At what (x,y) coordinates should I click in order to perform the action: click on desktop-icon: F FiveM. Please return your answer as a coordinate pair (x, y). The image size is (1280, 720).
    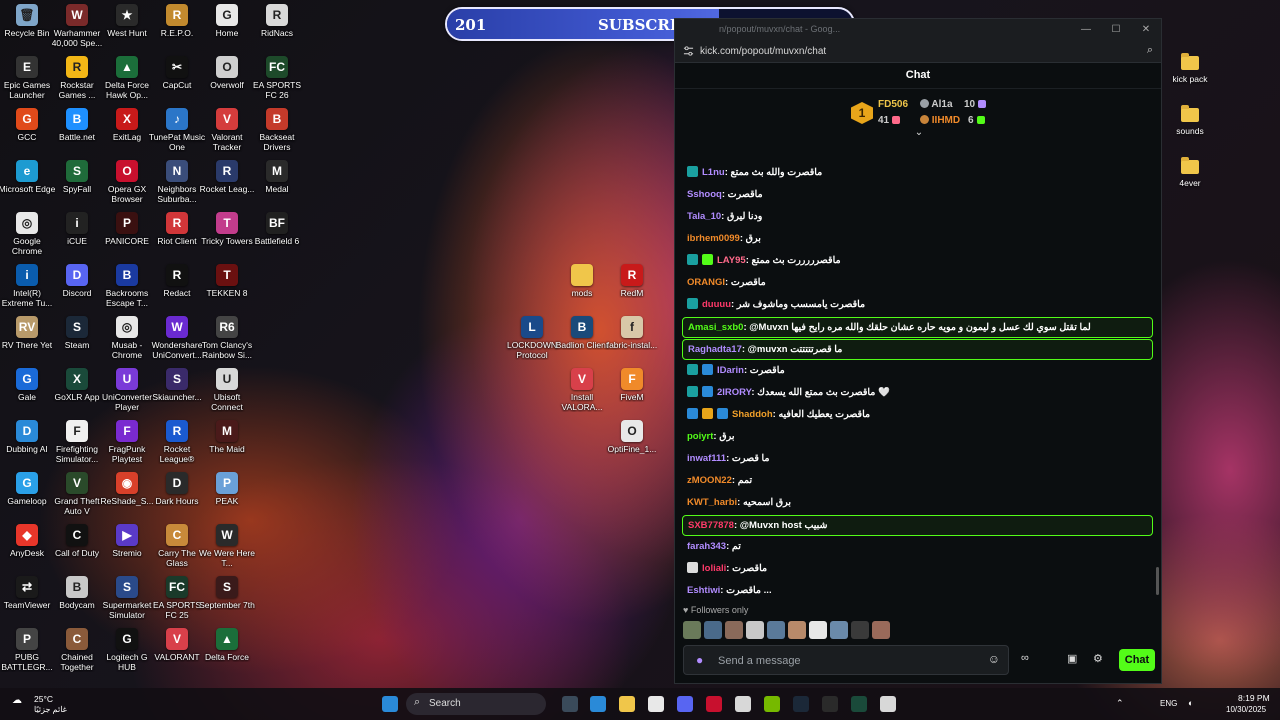
    Looking at the image, I should click on (632, 390).